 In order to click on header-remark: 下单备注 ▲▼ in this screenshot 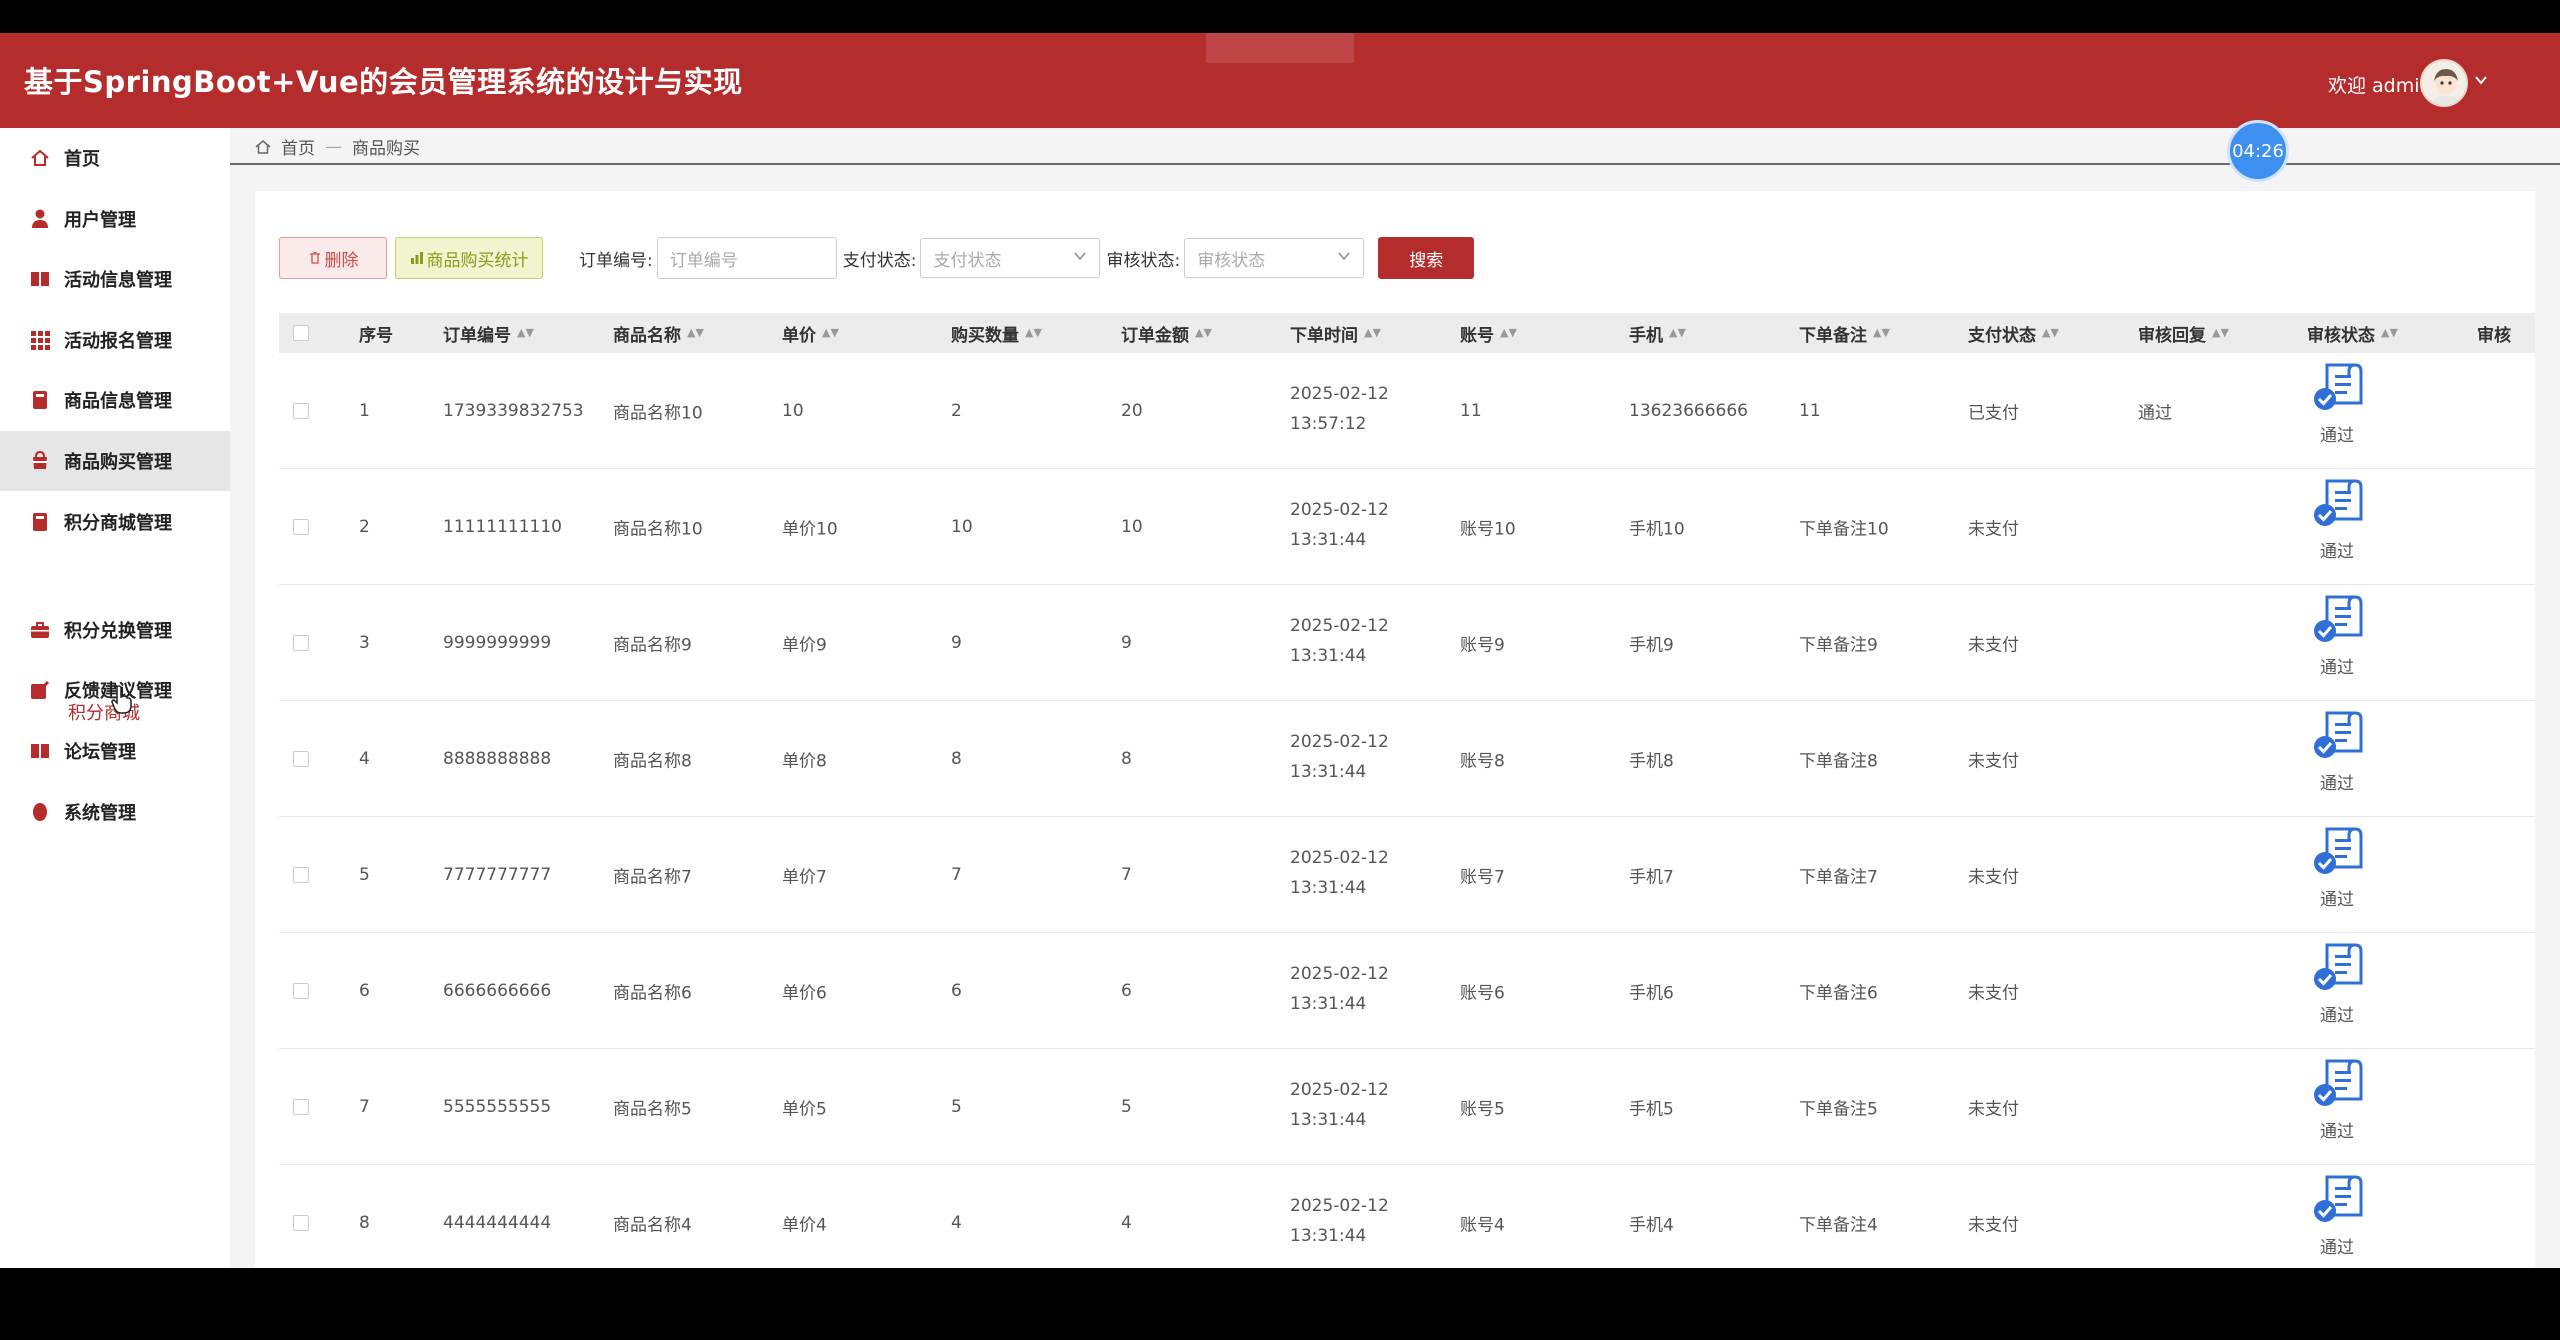, I will do `click(1844, 333)`.